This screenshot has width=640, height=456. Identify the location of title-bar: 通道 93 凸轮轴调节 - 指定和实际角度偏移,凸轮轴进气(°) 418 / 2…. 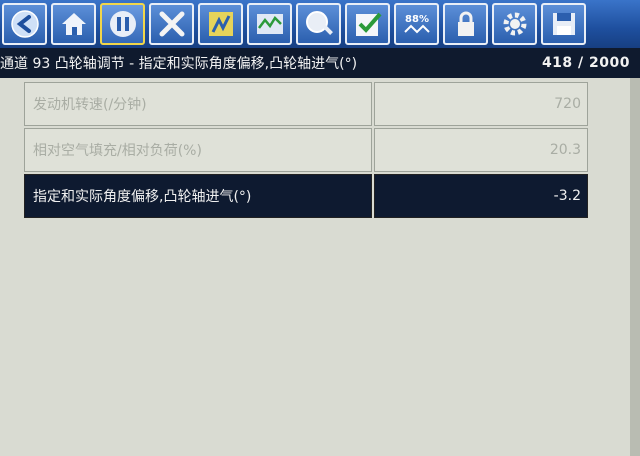
(320, 63).